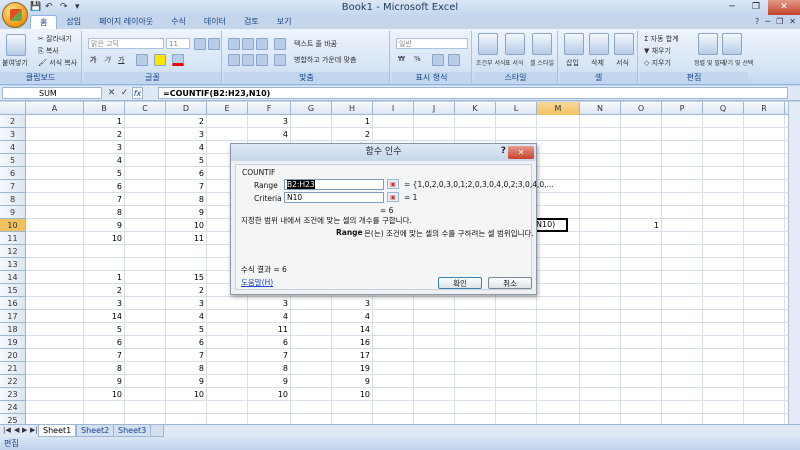 The height and width of the screenshot is (450, 800). I want to click on cell-d10: 10, so click(186, 225).